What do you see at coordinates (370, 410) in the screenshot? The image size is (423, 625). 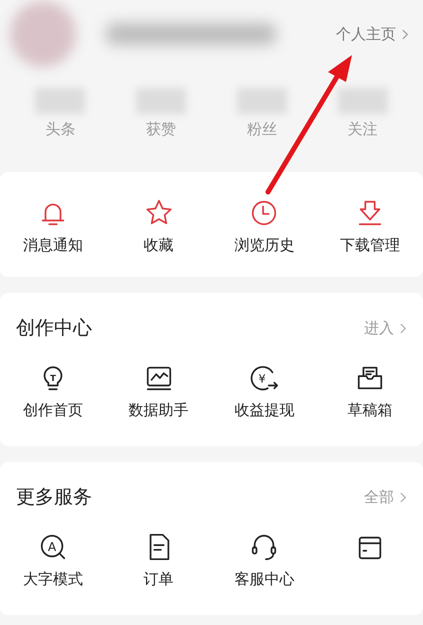 I see `service-label: 草稿箱` at bounding box center [370, 410].